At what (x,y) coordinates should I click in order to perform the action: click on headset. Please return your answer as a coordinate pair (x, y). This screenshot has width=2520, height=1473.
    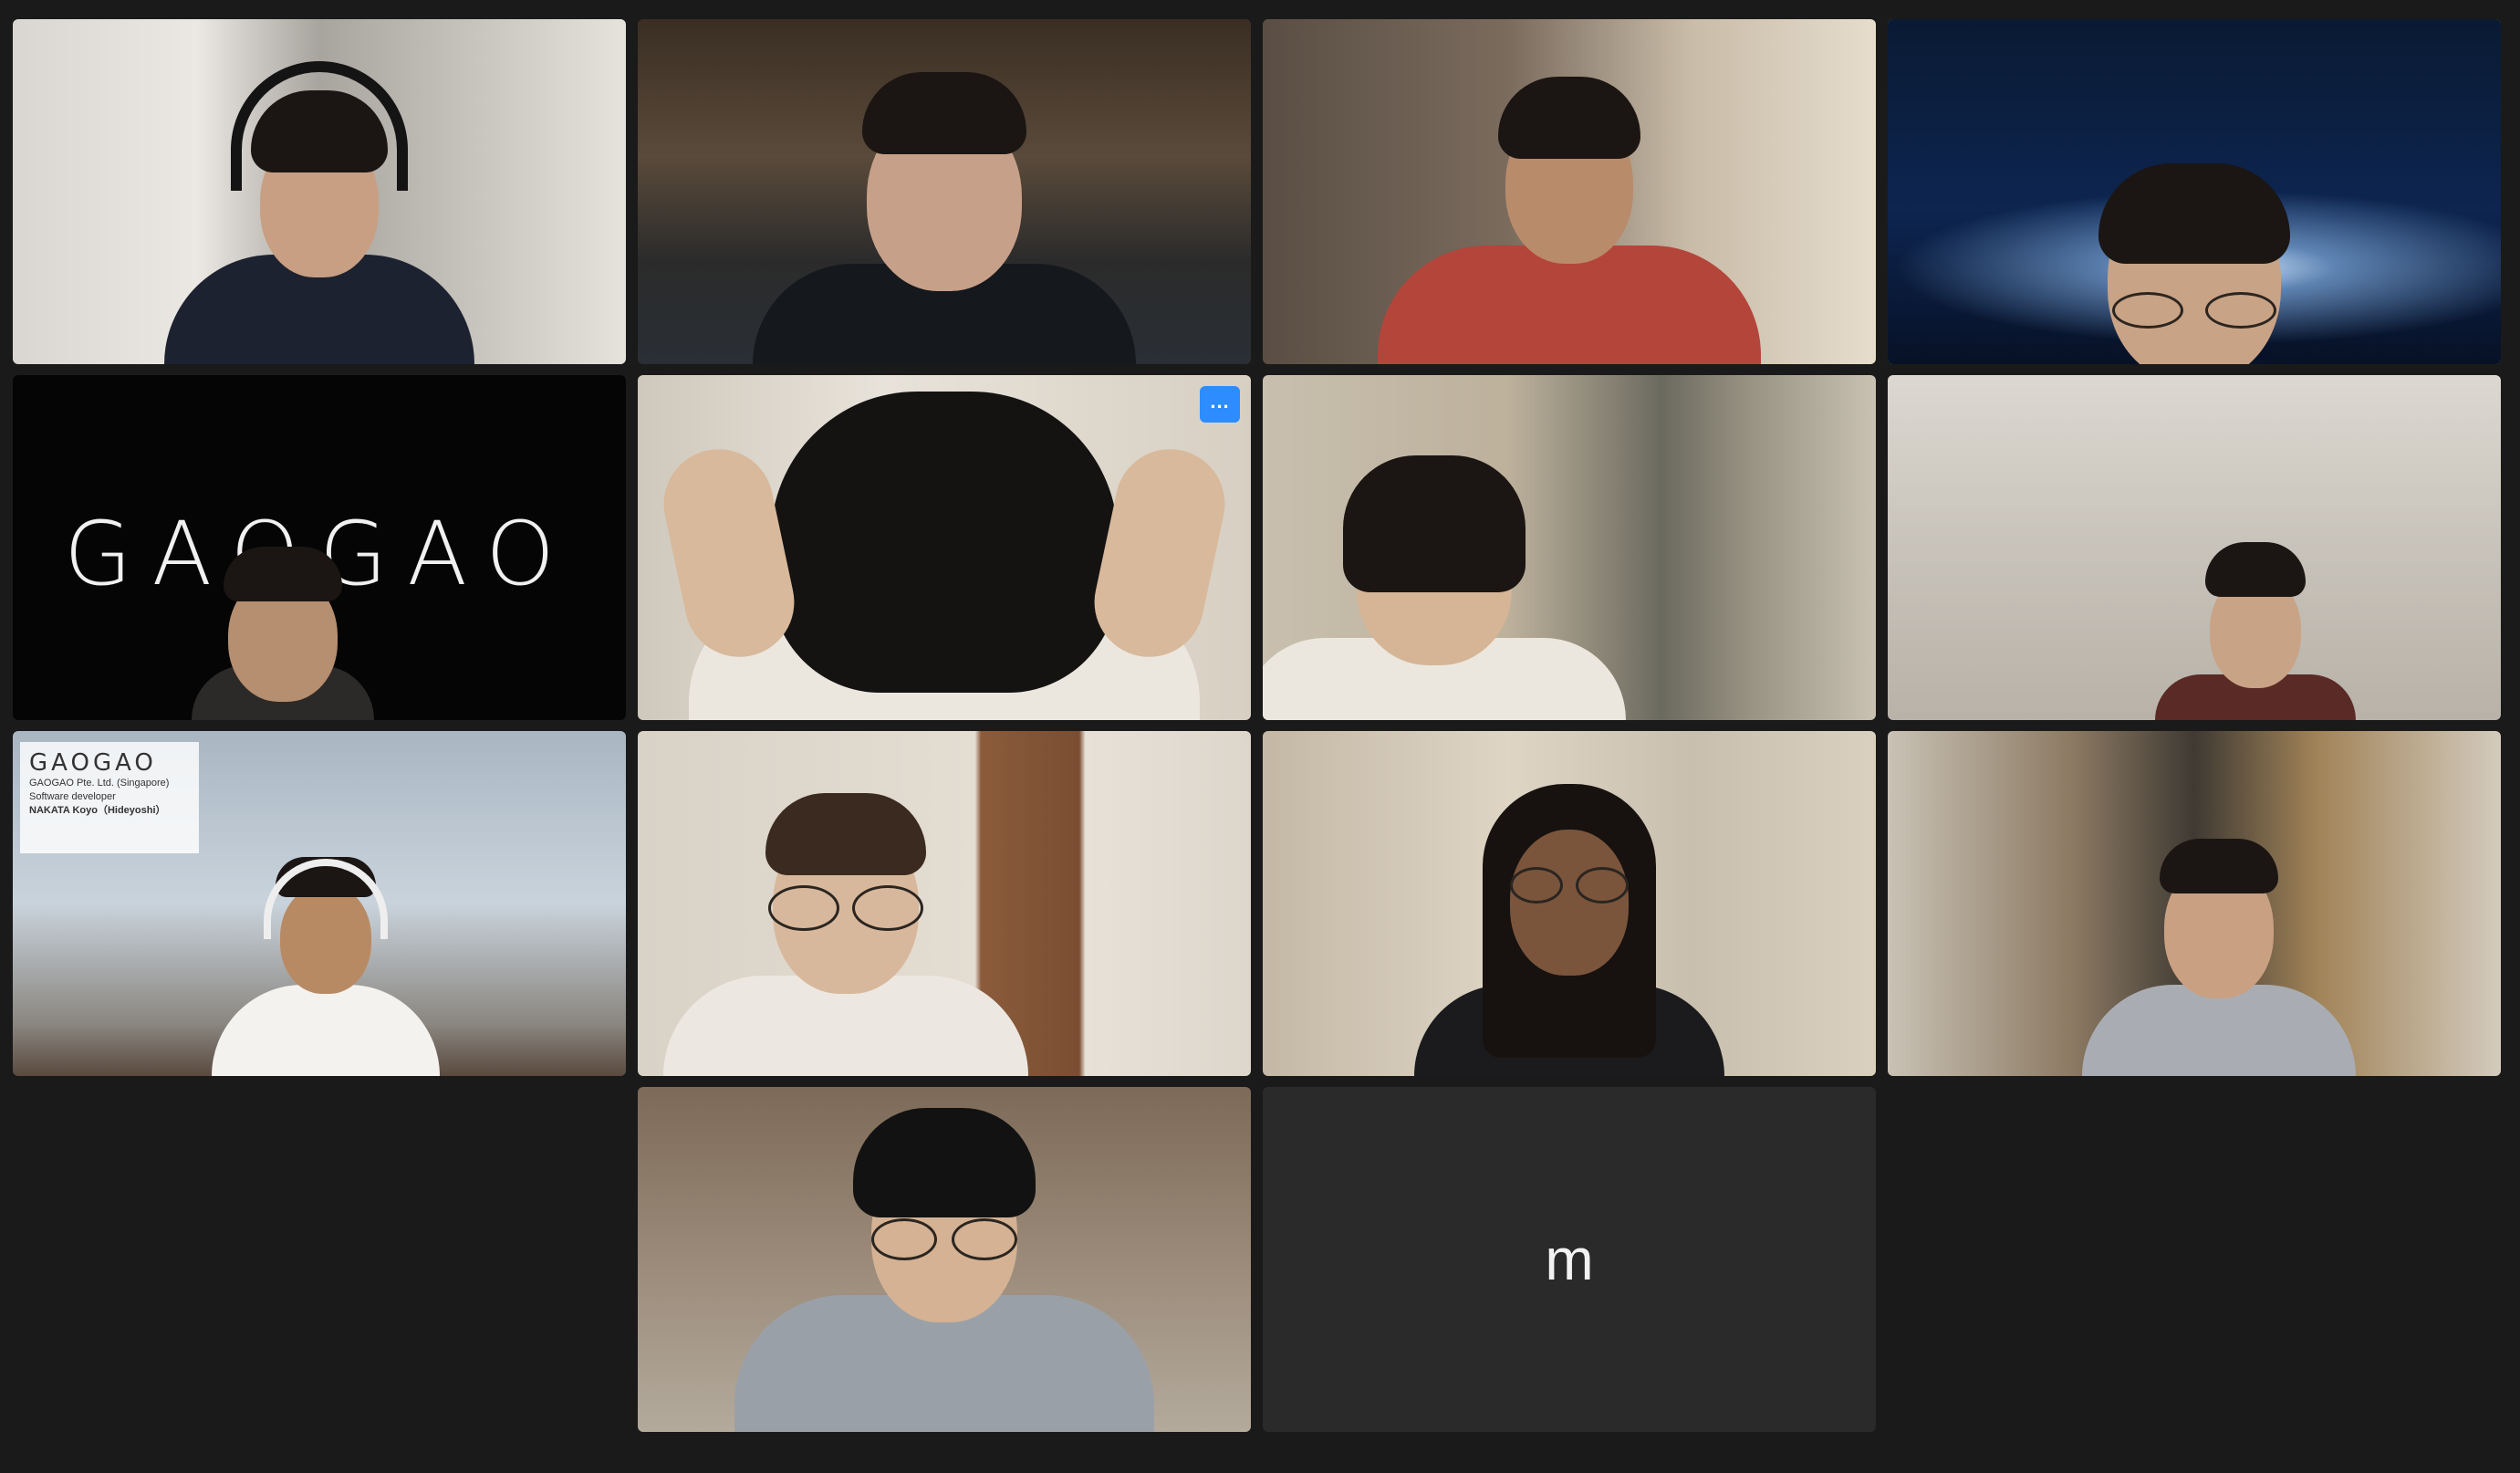
    Looking at the image, I should click on (319, 126).